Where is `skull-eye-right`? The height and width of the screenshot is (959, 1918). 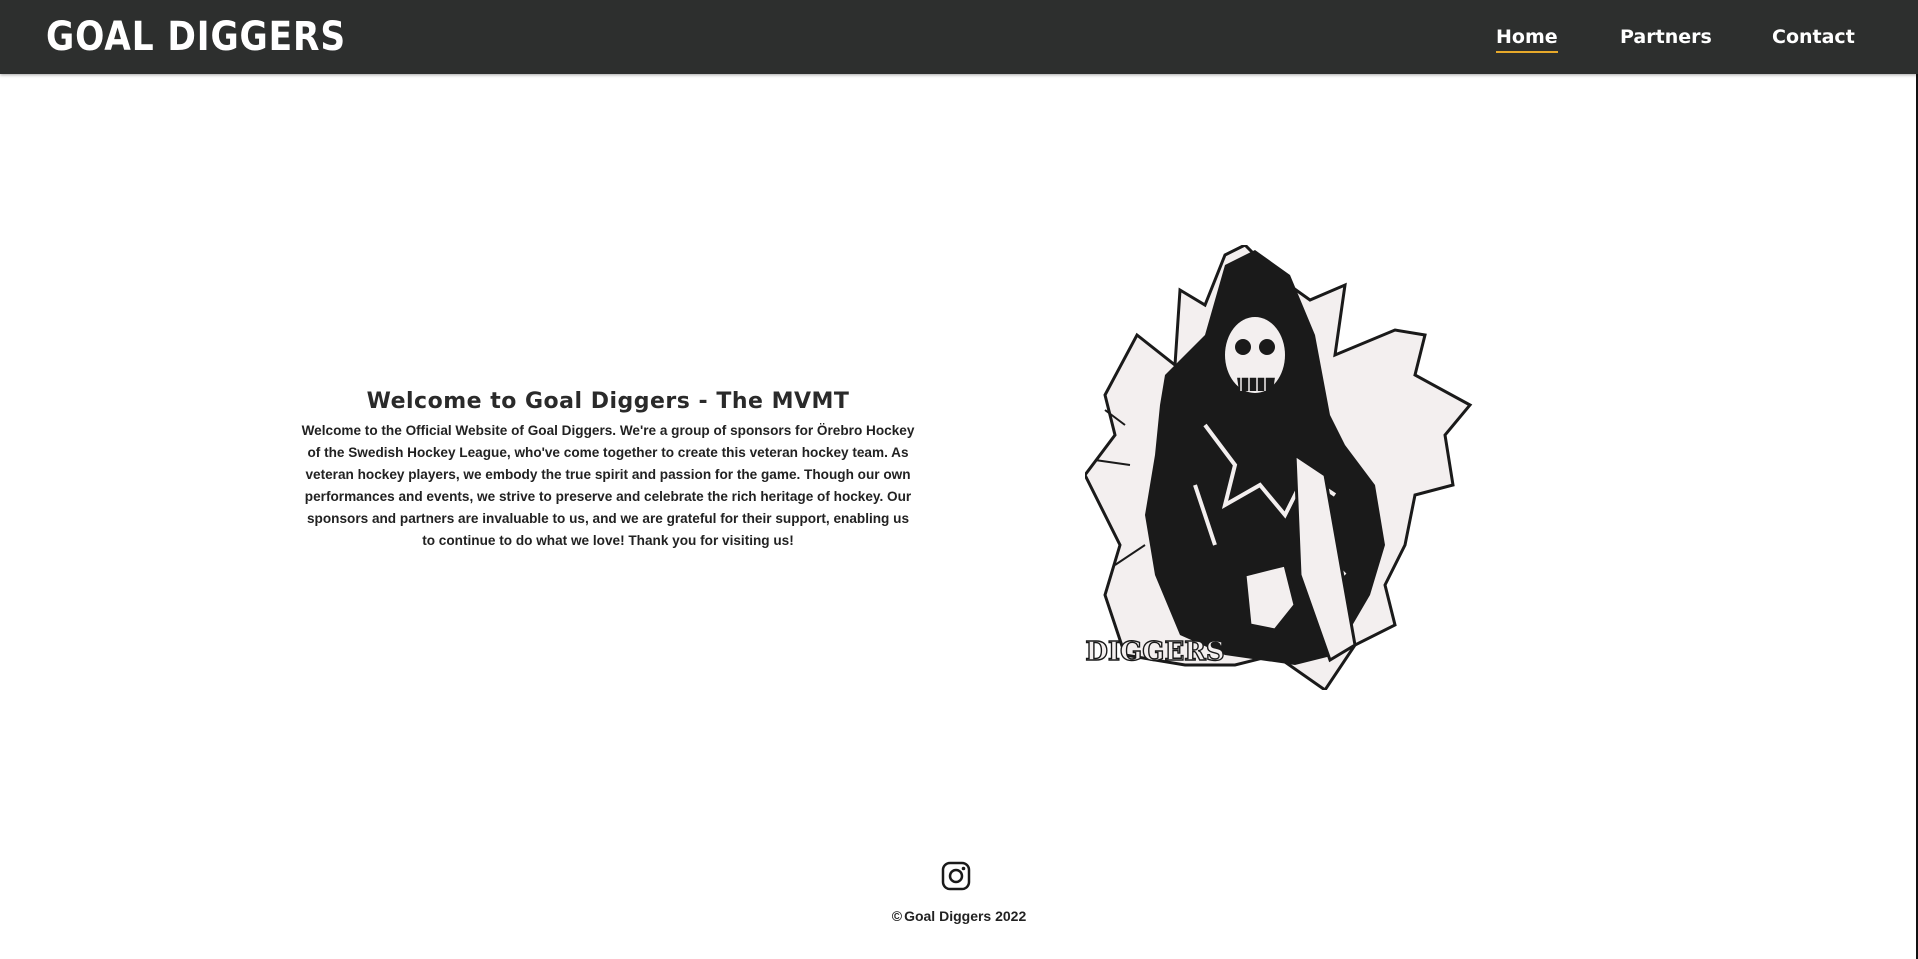
skull-eye-right is located at coordinates (1267, 347).